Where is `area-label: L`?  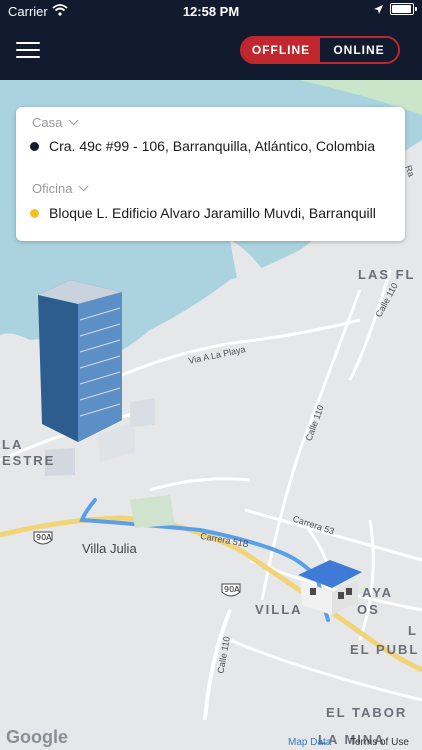 area-label: L is located at coordinates (413, 630).